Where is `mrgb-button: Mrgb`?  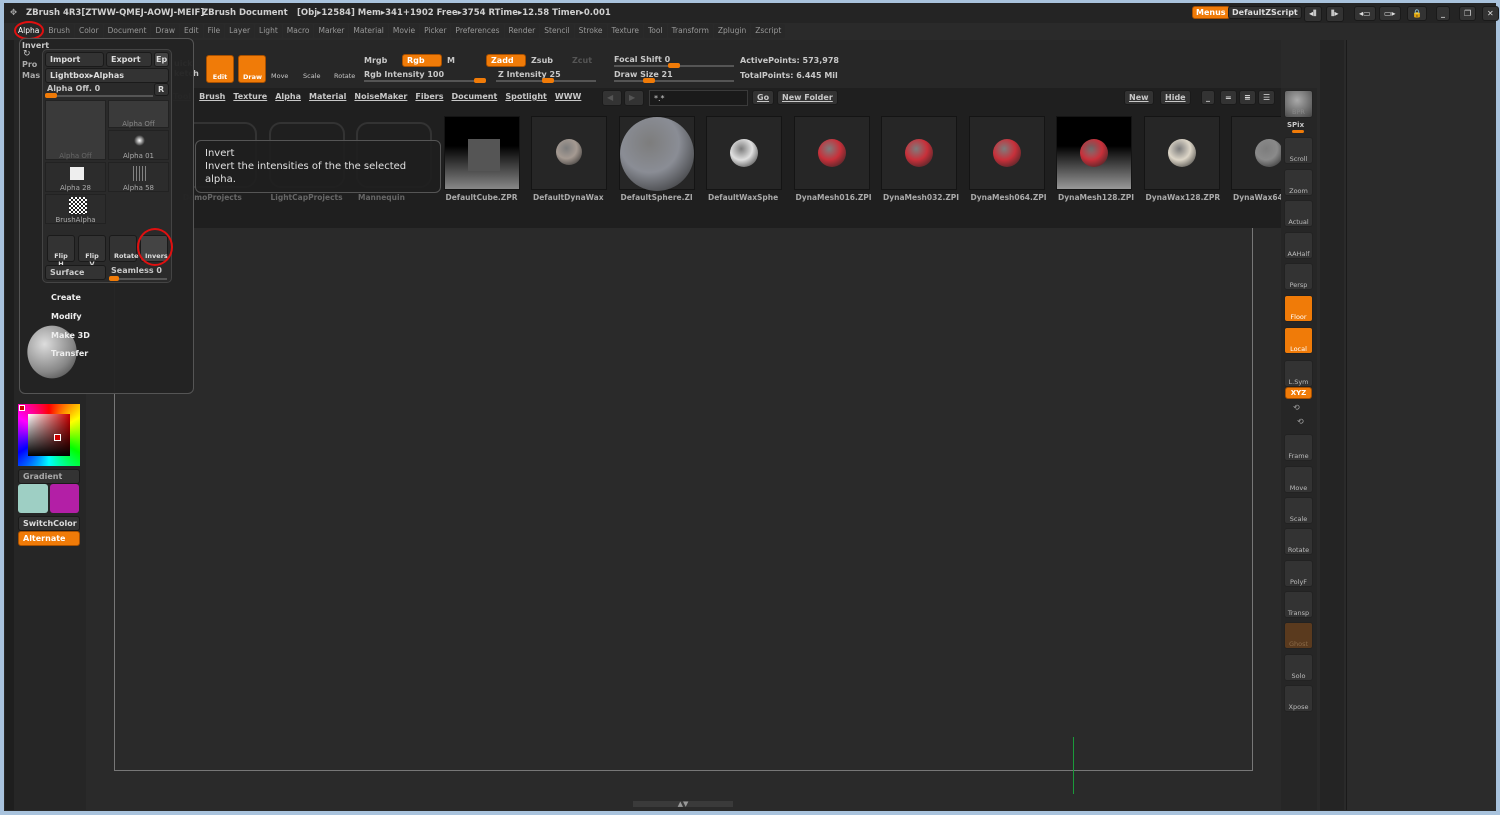
mrgb-button: Mrgb is located at coordinates (375, 60).